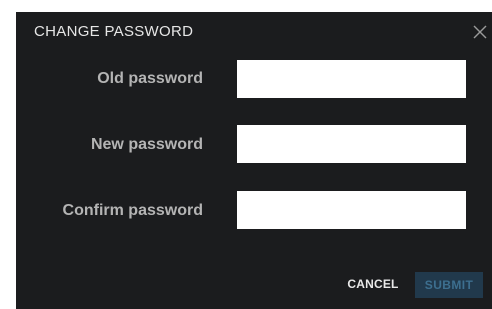 The image size is (492, 309). What do you see at coordinates (351, 210) in the screenshot?
I see `confirm-password-field` at bounding box center [351, 210].